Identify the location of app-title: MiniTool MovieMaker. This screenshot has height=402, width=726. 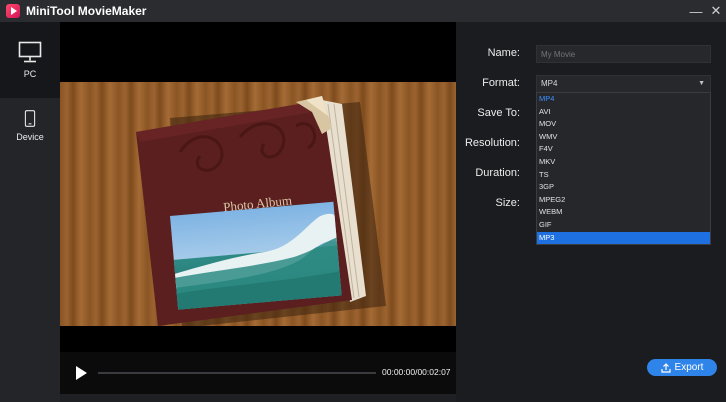
(86, 11).